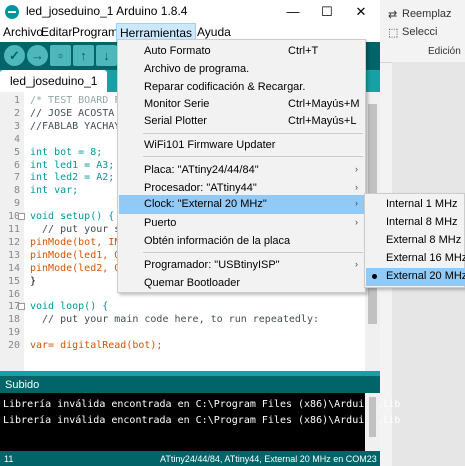 This screenshot has width=465, height=466. What do you see at coordinates (393, 15) in the screenshot?
I see `replace-icon: ⇄` at bounding box center [393, 15].